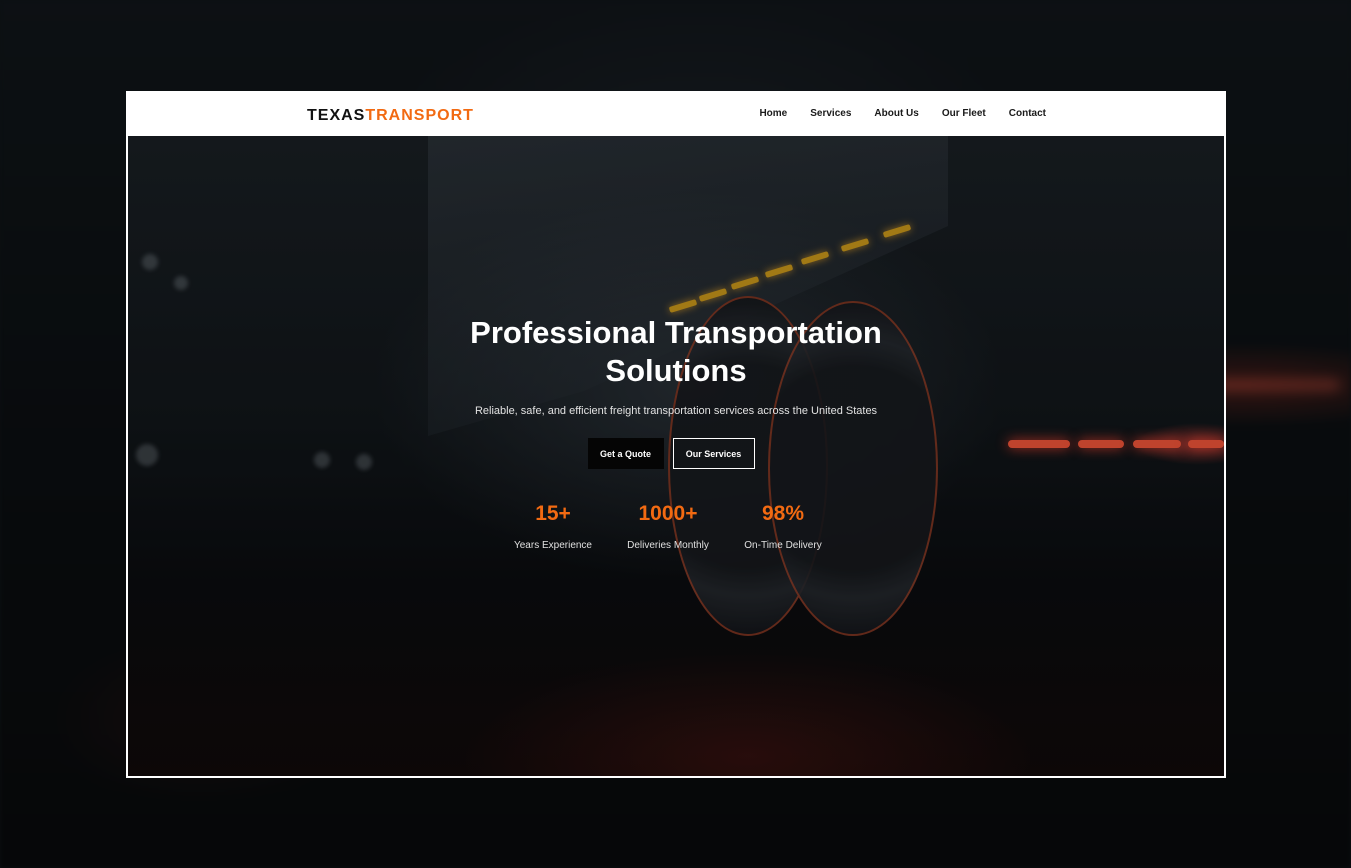  What do you see at coordinates (553, 526) in the screenshot?
I see `stat-years-experience: 15+ Years Experience` at bounding box center [553, 526].